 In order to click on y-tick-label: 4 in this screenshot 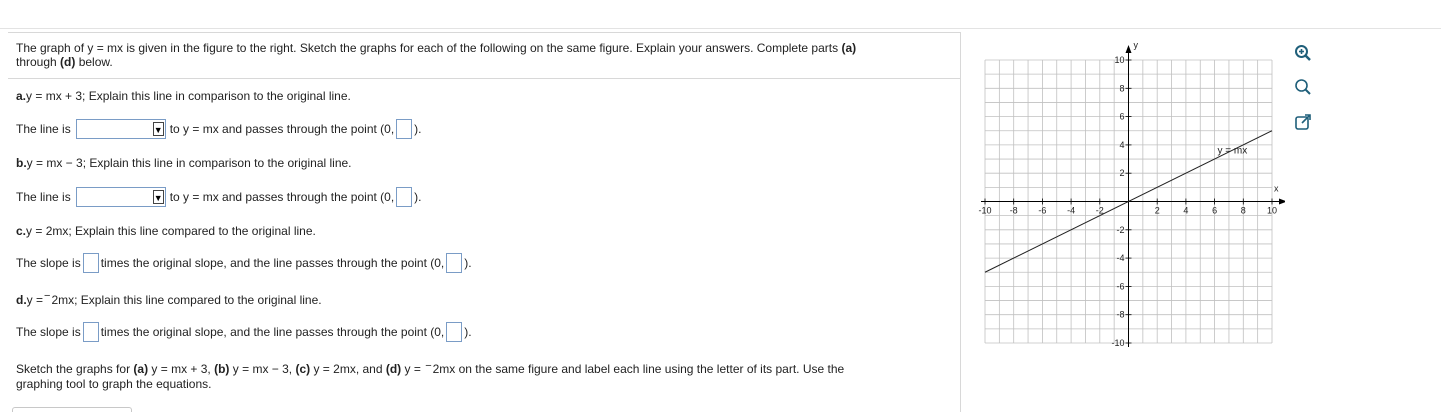, I will do `click(1121, 145)`.